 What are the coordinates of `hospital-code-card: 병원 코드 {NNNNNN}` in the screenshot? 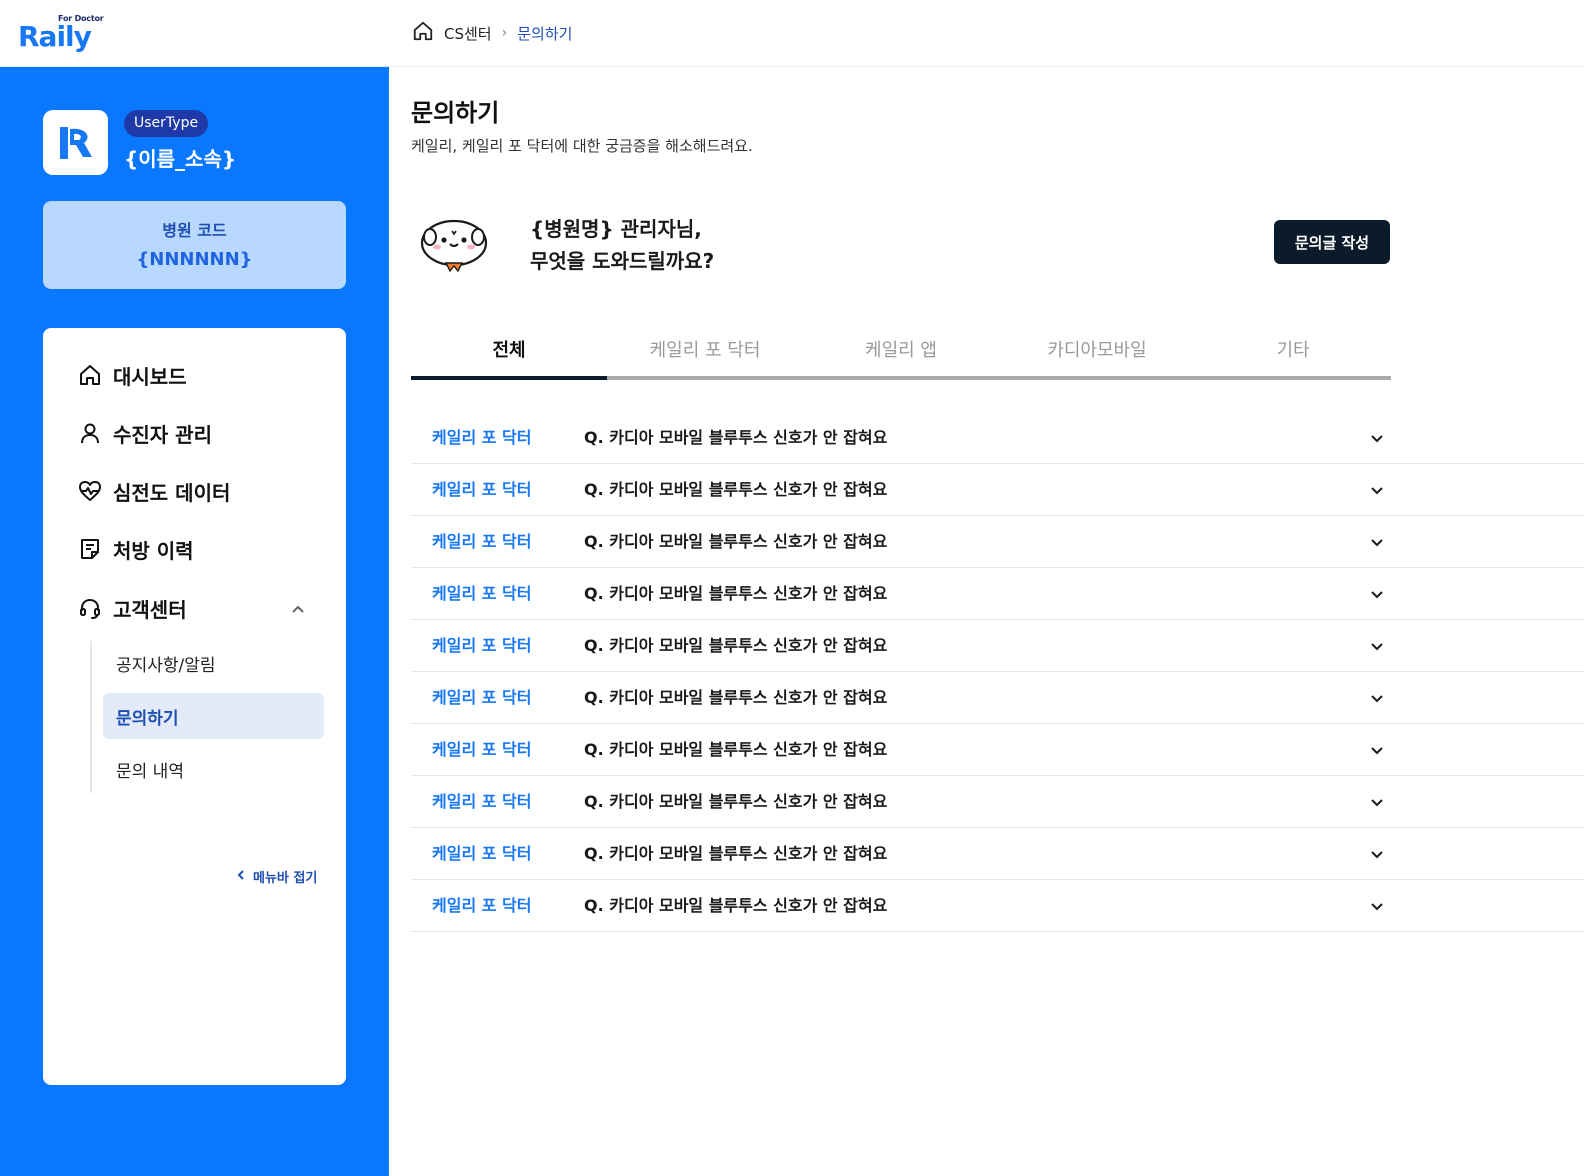 It's located at (194, 245).